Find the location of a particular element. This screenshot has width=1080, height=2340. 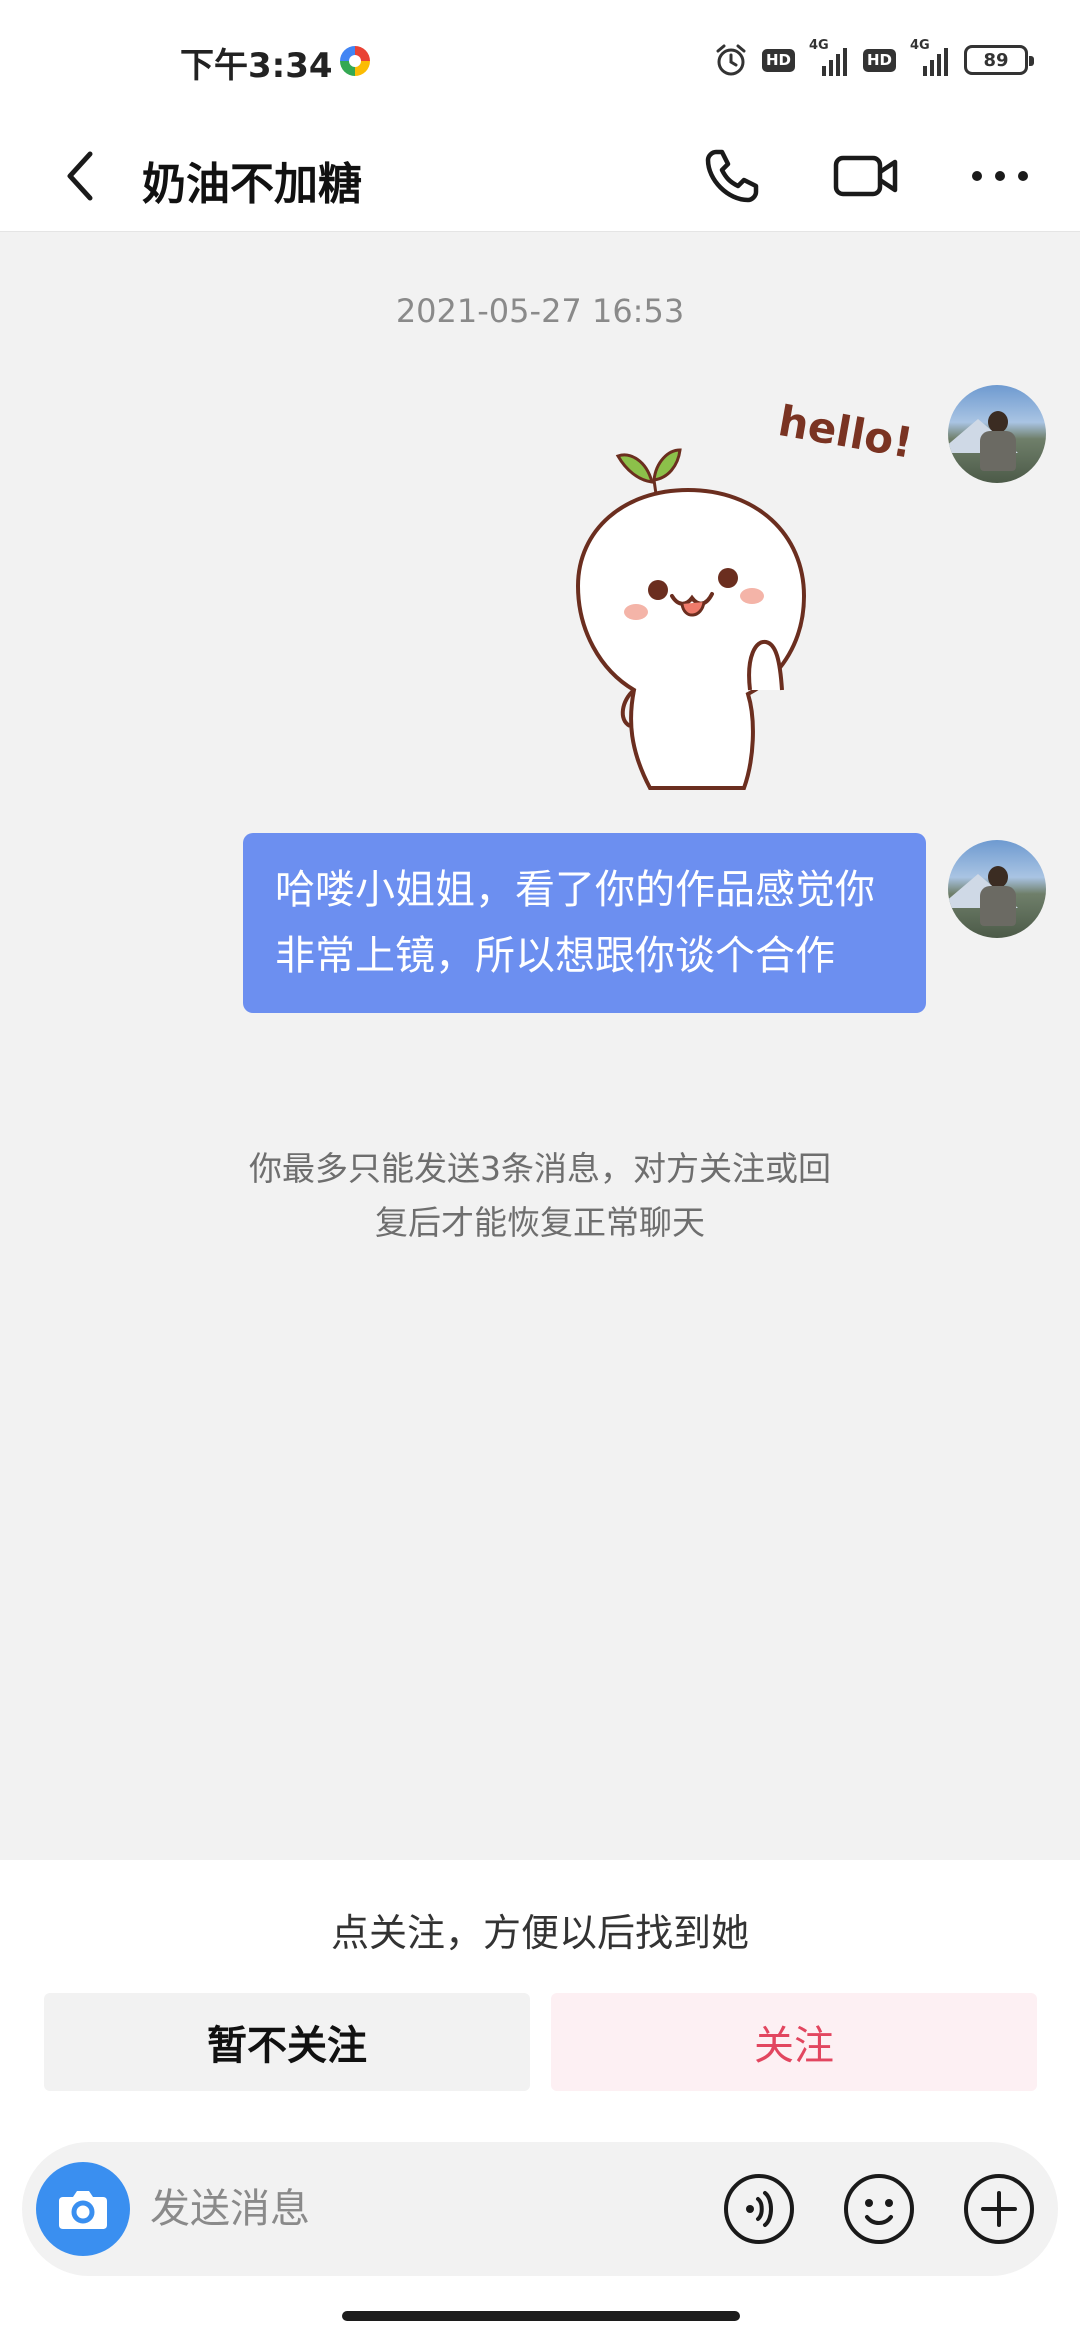

voice-button is located at coordinates (759, 2209).